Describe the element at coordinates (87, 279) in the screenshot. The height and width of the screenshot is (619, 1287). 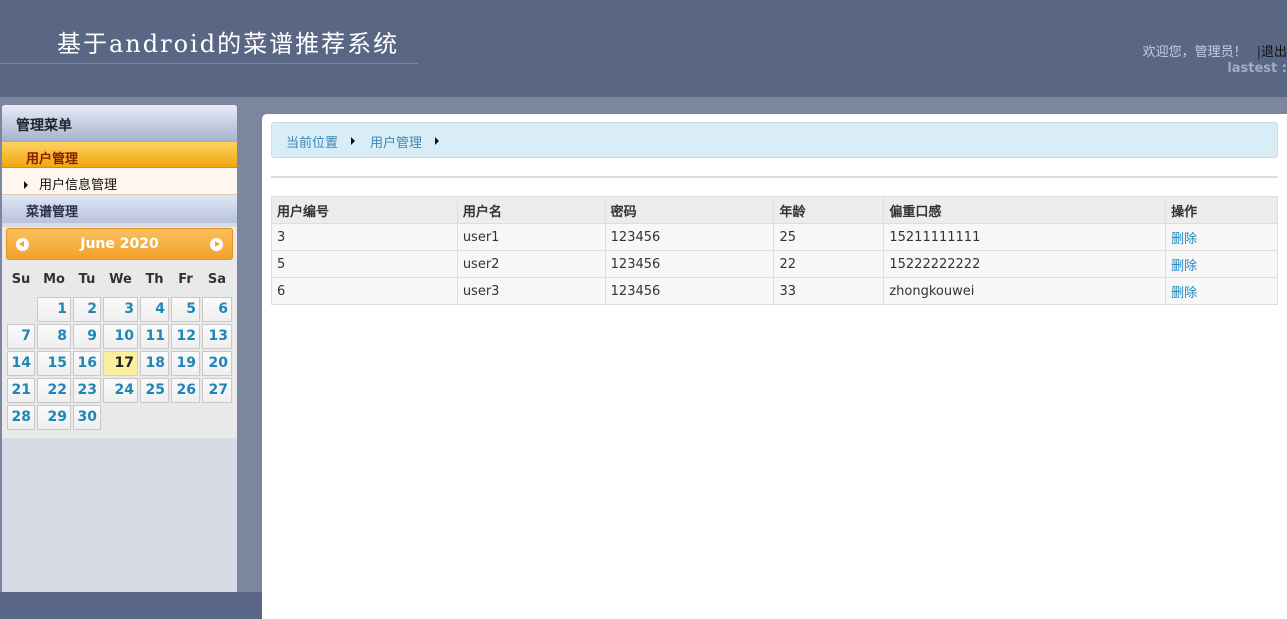
I see `weekday-label: Tu` at that location.